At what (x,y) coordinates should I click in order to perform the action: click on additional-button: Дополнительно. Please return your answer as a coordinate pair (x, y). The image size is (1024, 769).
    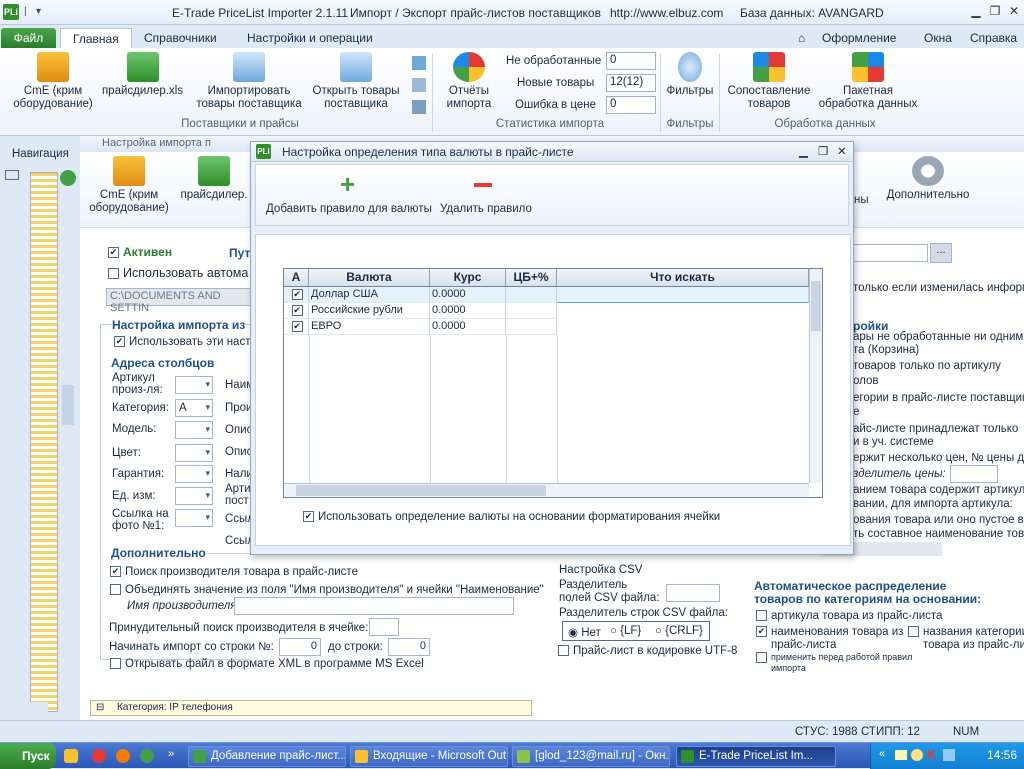
    Looking at the image, I should click on (928, 179).